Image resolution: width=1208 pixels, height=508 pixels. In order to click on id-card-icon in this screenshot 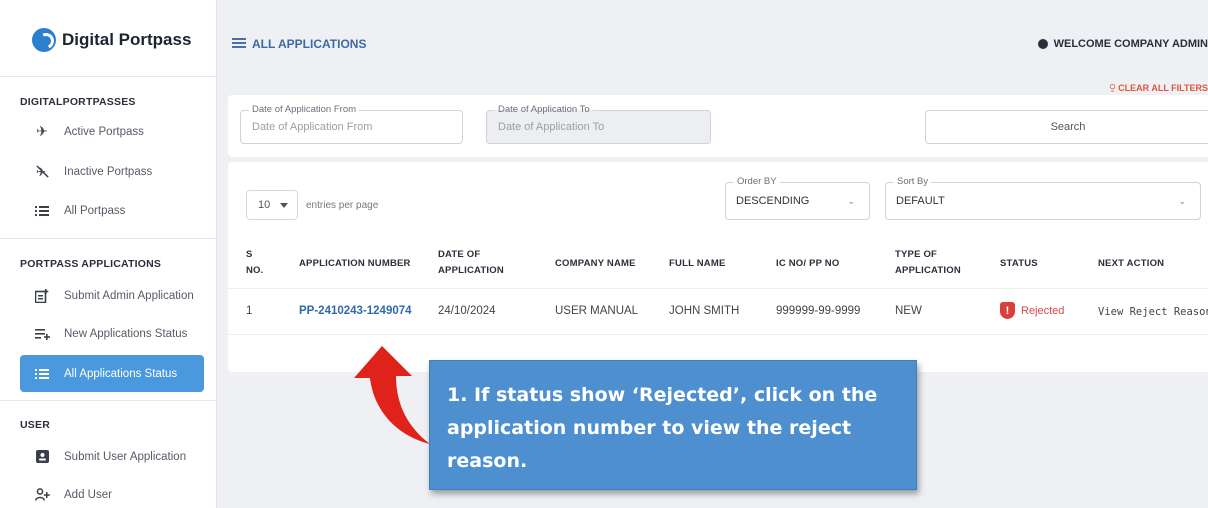, I will do `click(42, 457)`.